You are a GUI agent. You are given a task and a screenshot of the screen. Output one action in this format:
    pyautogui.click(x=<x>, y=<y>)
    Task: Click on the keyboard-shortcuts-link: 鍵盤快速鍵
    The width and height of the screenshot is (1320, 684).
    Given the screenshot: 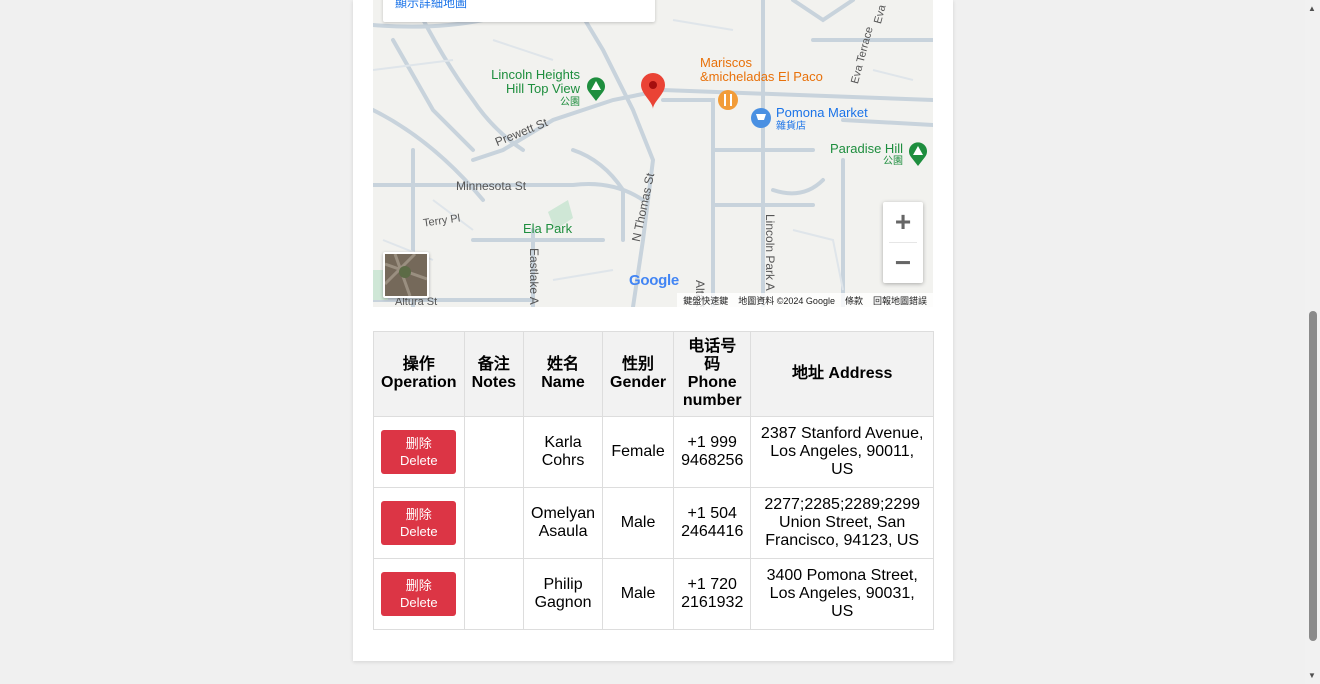 What is the action you would take?
    pyautogui.click(x=705, y=300)
    